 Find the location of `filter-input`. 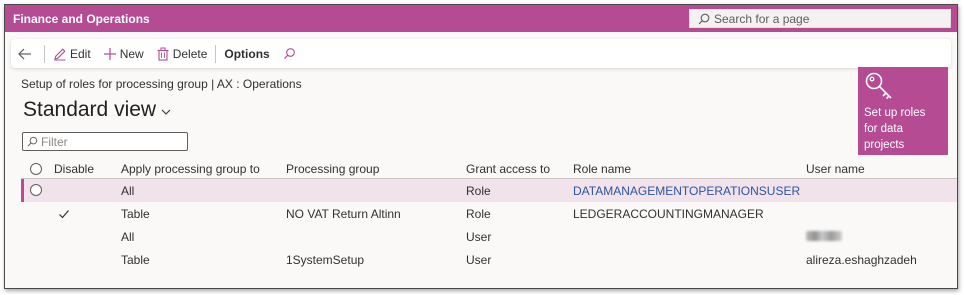

filter-input is located at coordinates (111, 141).